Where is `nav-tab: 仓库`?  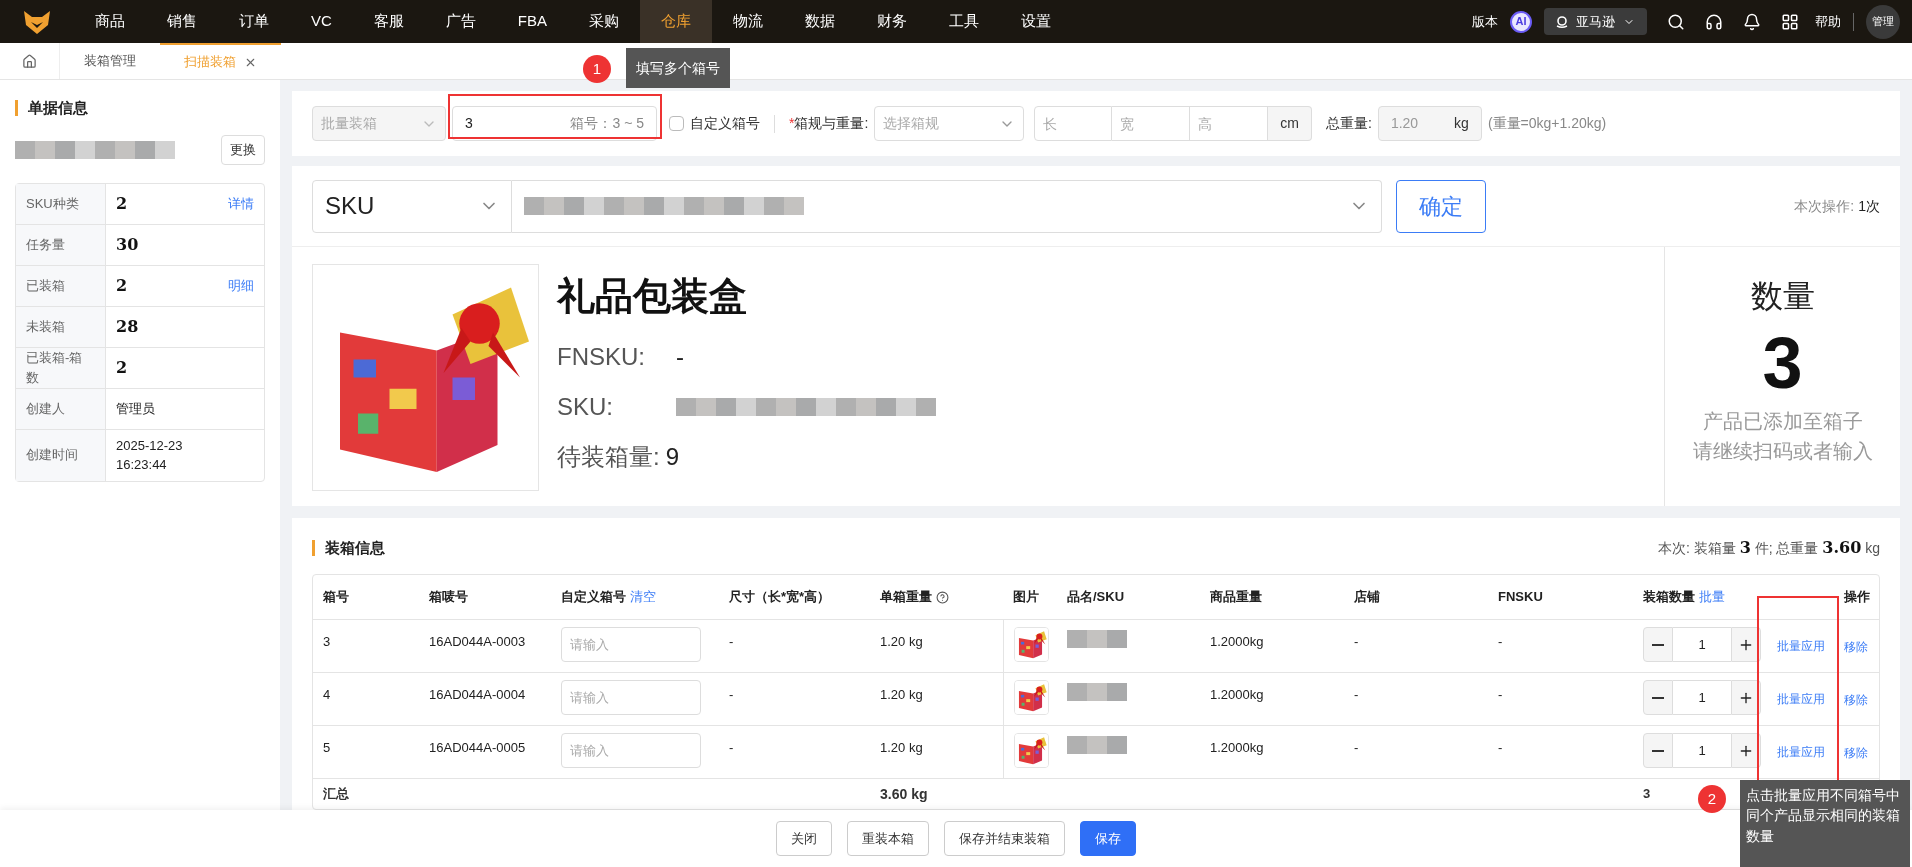 nav-tab: 仓库 is located at coordinates (676, 21).